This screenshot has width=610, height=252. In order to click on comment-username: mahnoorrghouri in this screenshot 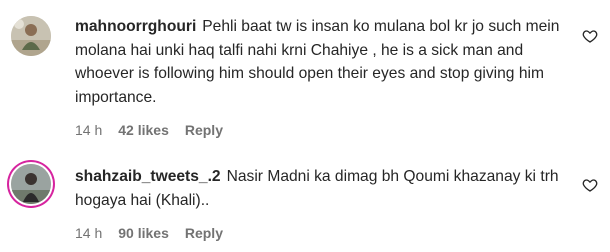, I will do `click(135, 26)`.